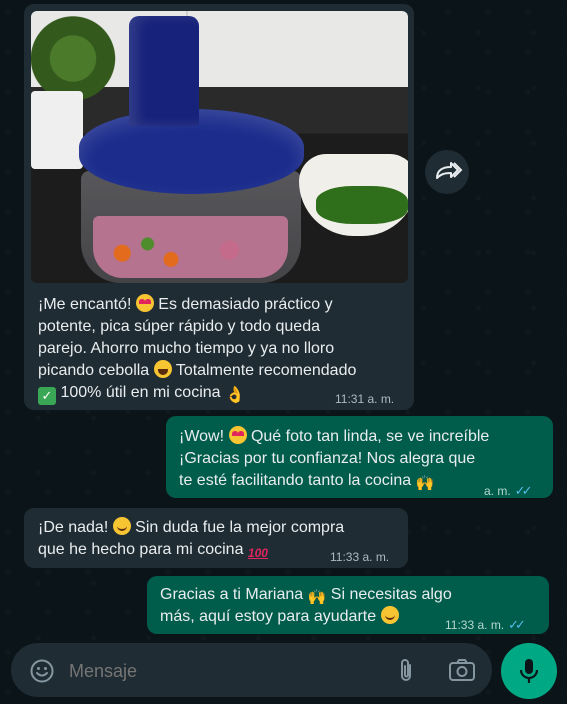 The width and height of the screenshot is (567, 704). I want to click on paperclip-icon, so click(406, 671).